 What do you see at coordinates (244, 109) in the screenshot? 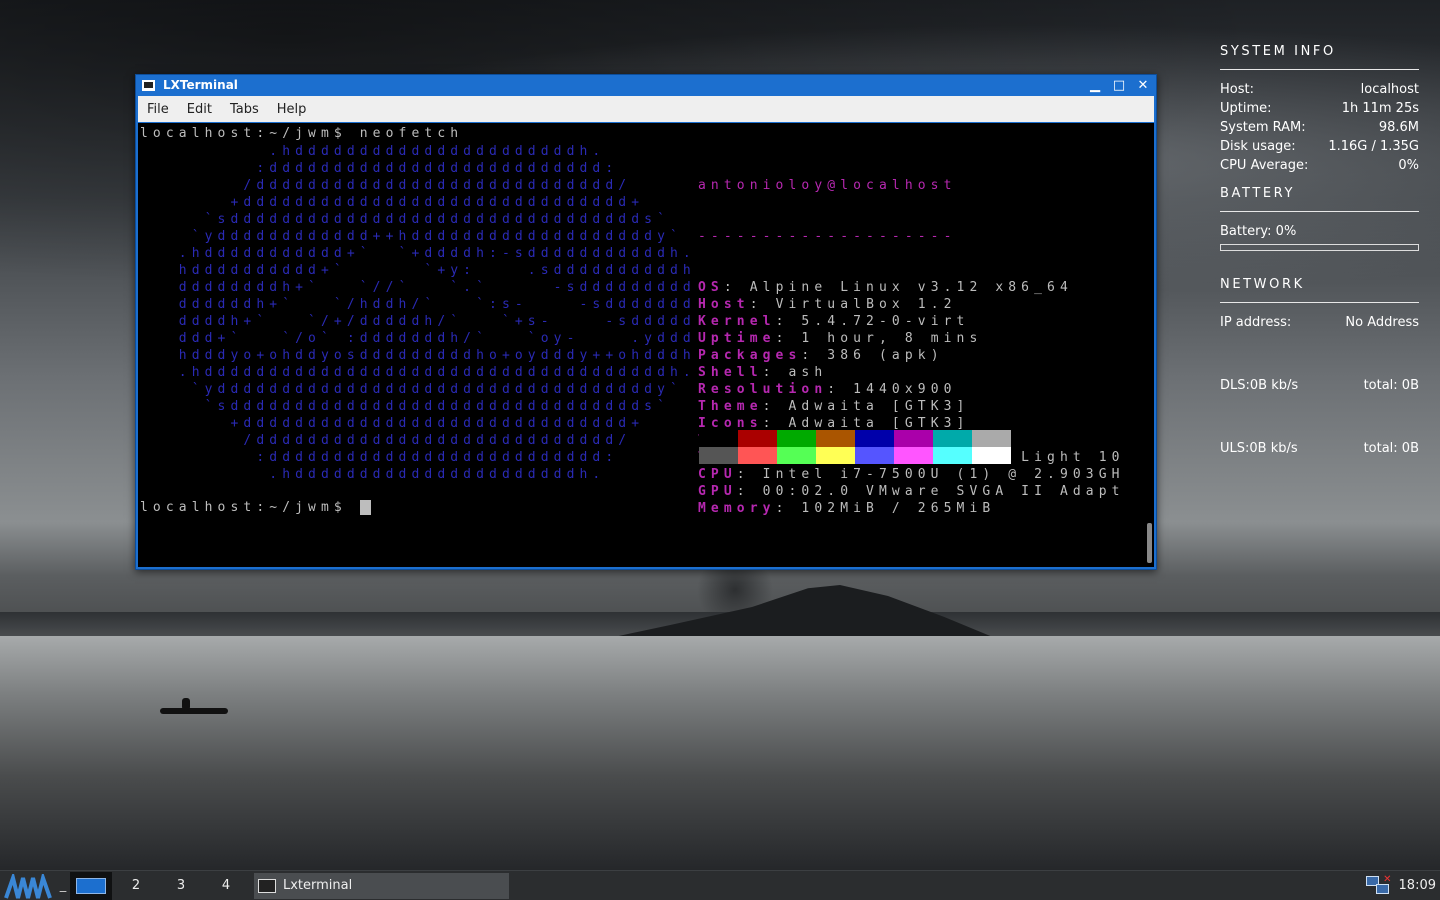
I see `menu-tabs: Tabs` at bounding box center [244, 109].